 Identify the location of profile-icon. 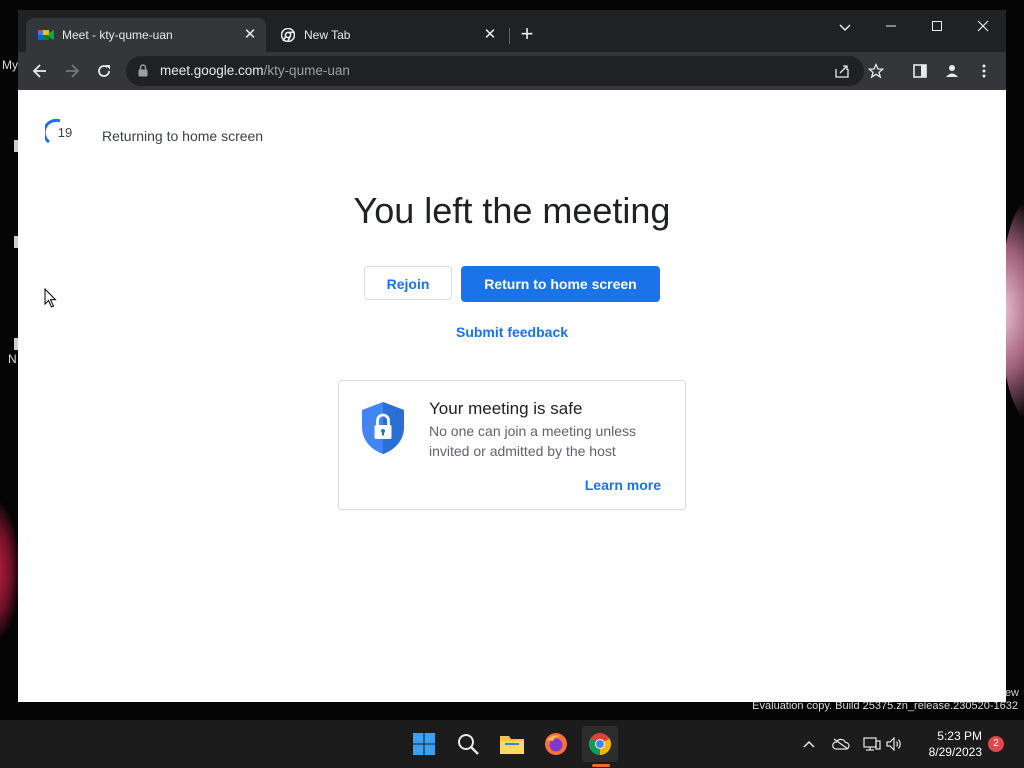
(952, 71).